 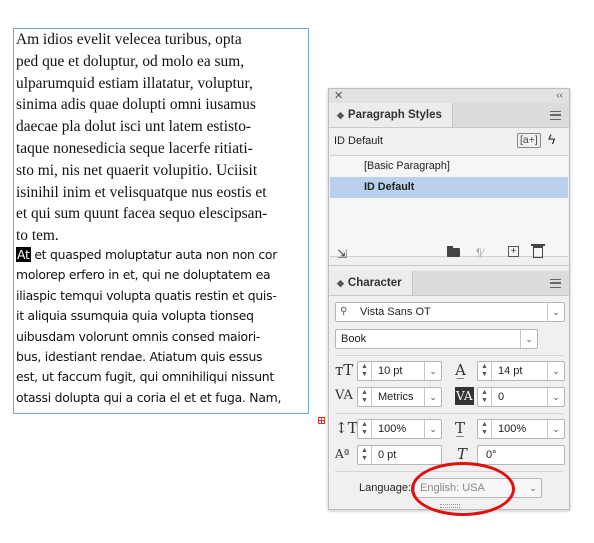 I want to click on text-line: uibusdam volorunt omnis consed maiori-, so click(x=138, y=336).